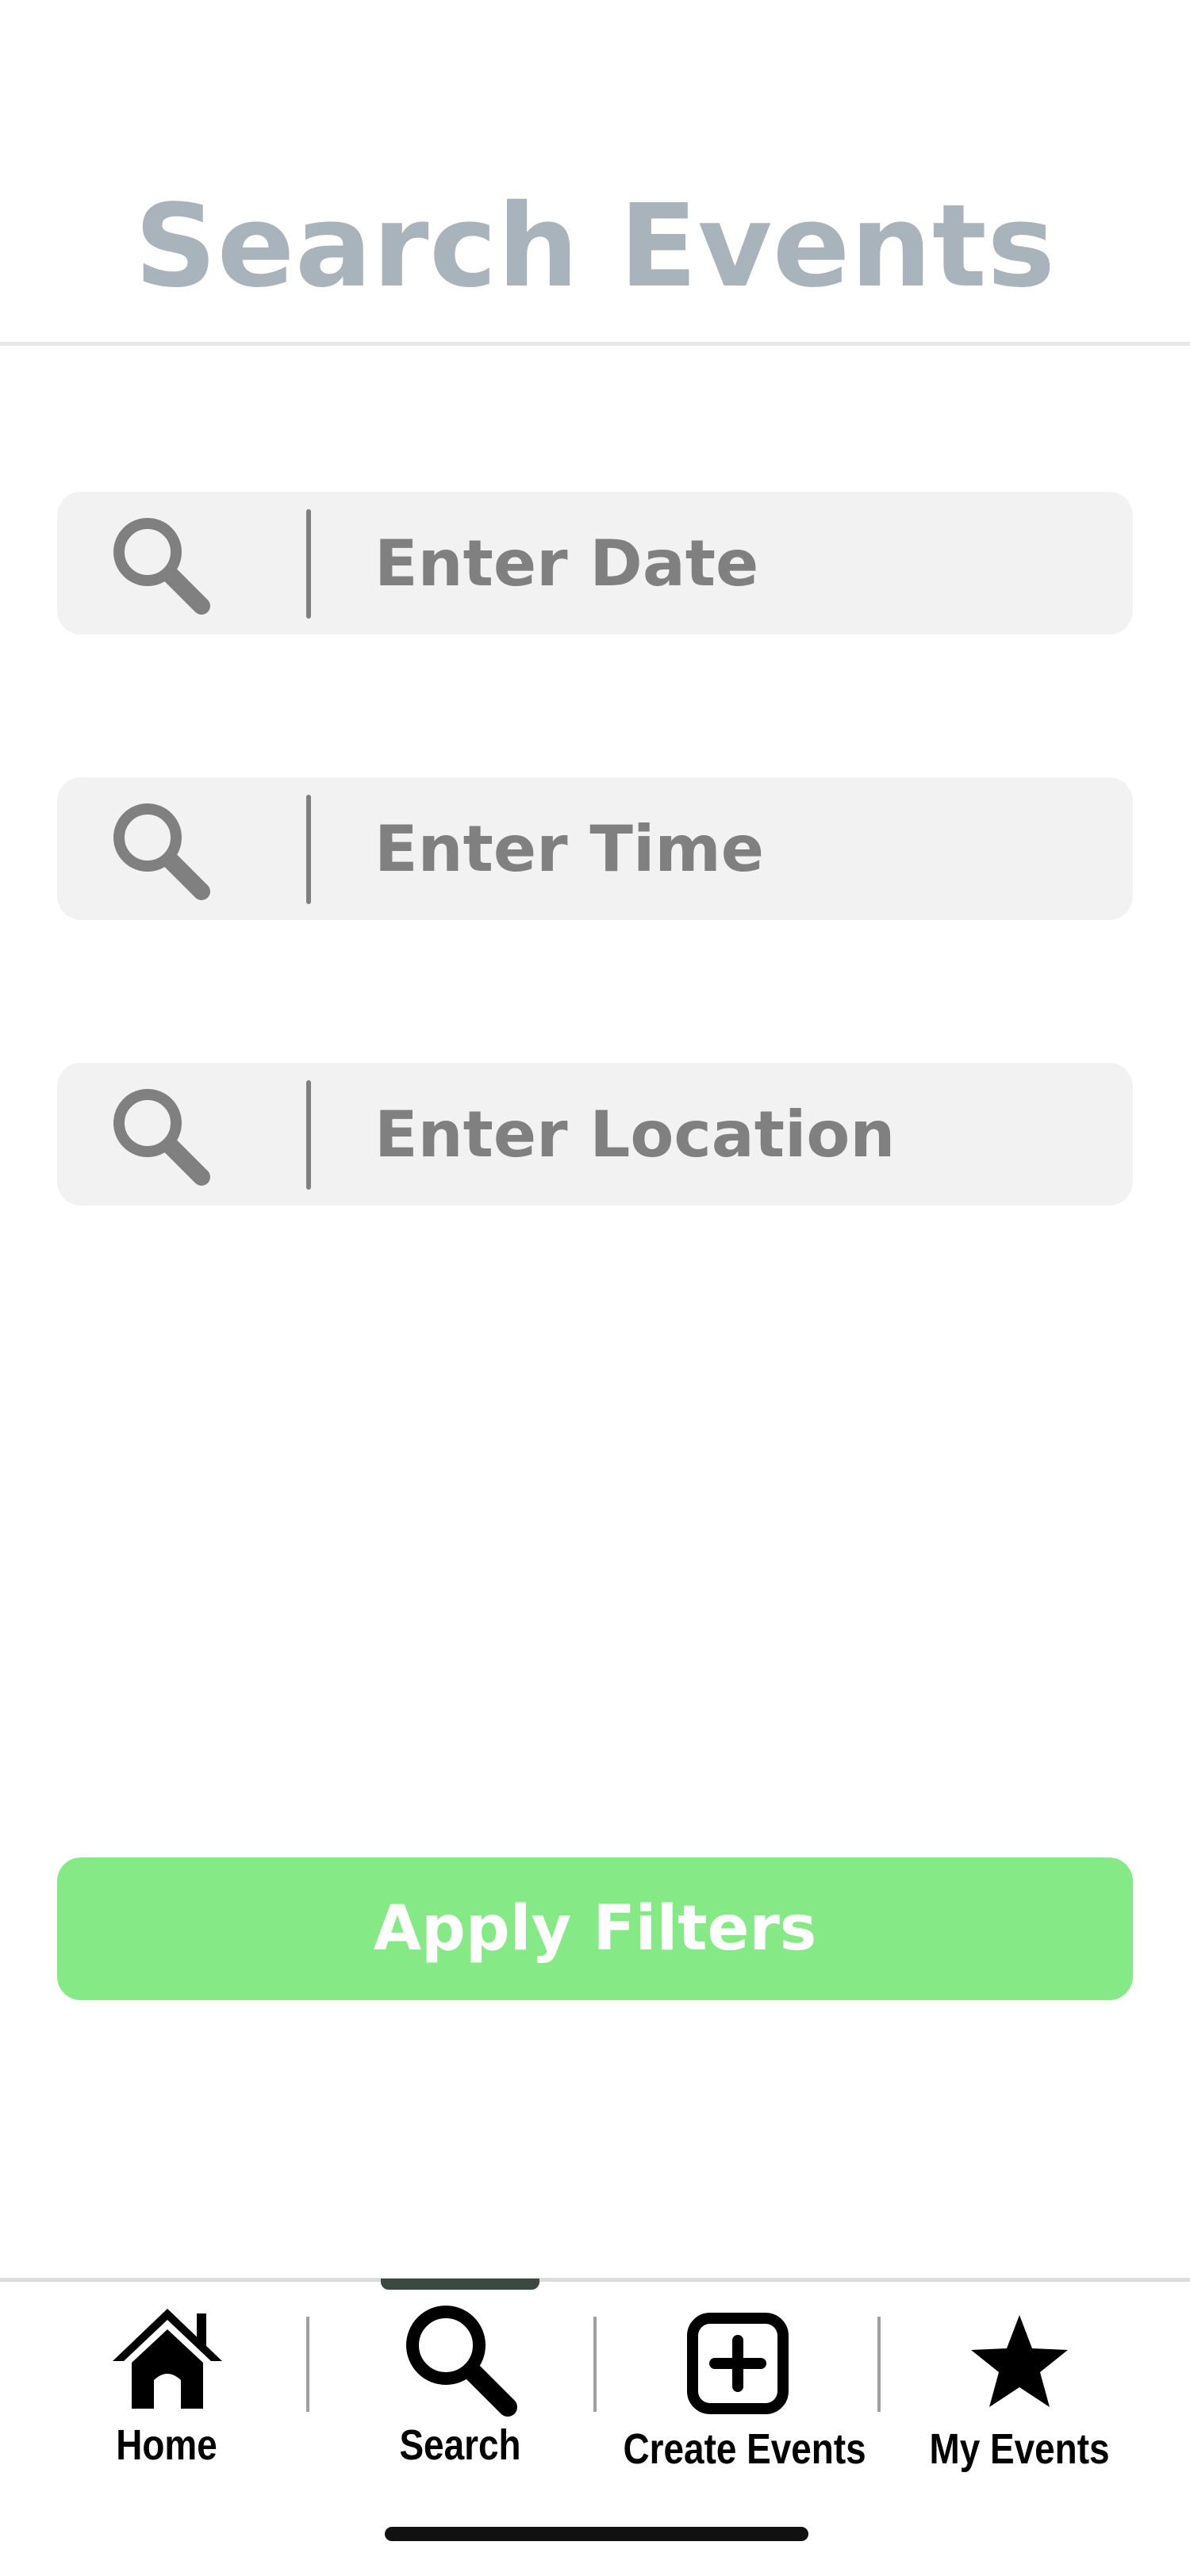 Image resolution: width=1190 pixels, height=2576 pixels. I want to click on date-search-field, so click(595, 563).